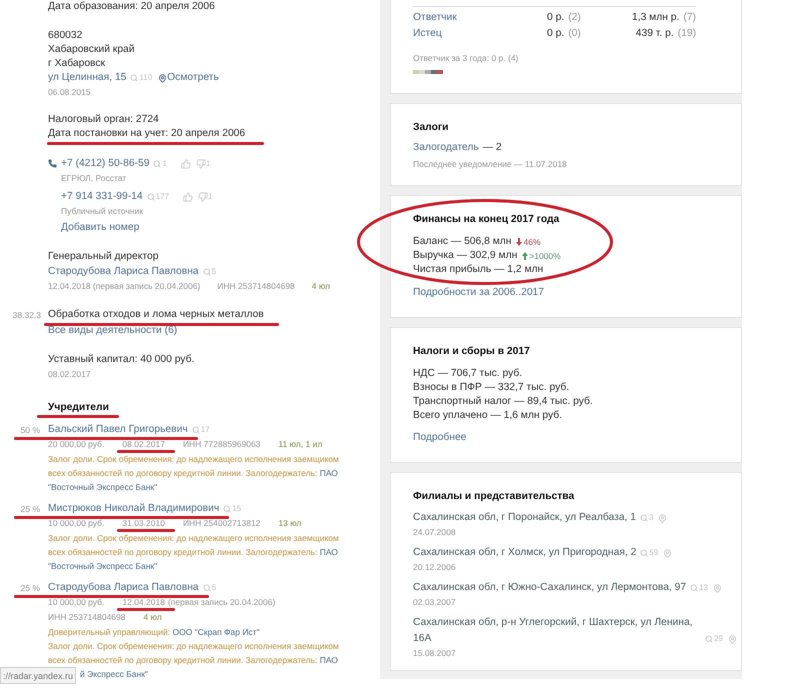 The width and height of the screenshot is (800, 694). I want to click on director-name-link: Стародубова Лариса Павловна, so click(123, 271).